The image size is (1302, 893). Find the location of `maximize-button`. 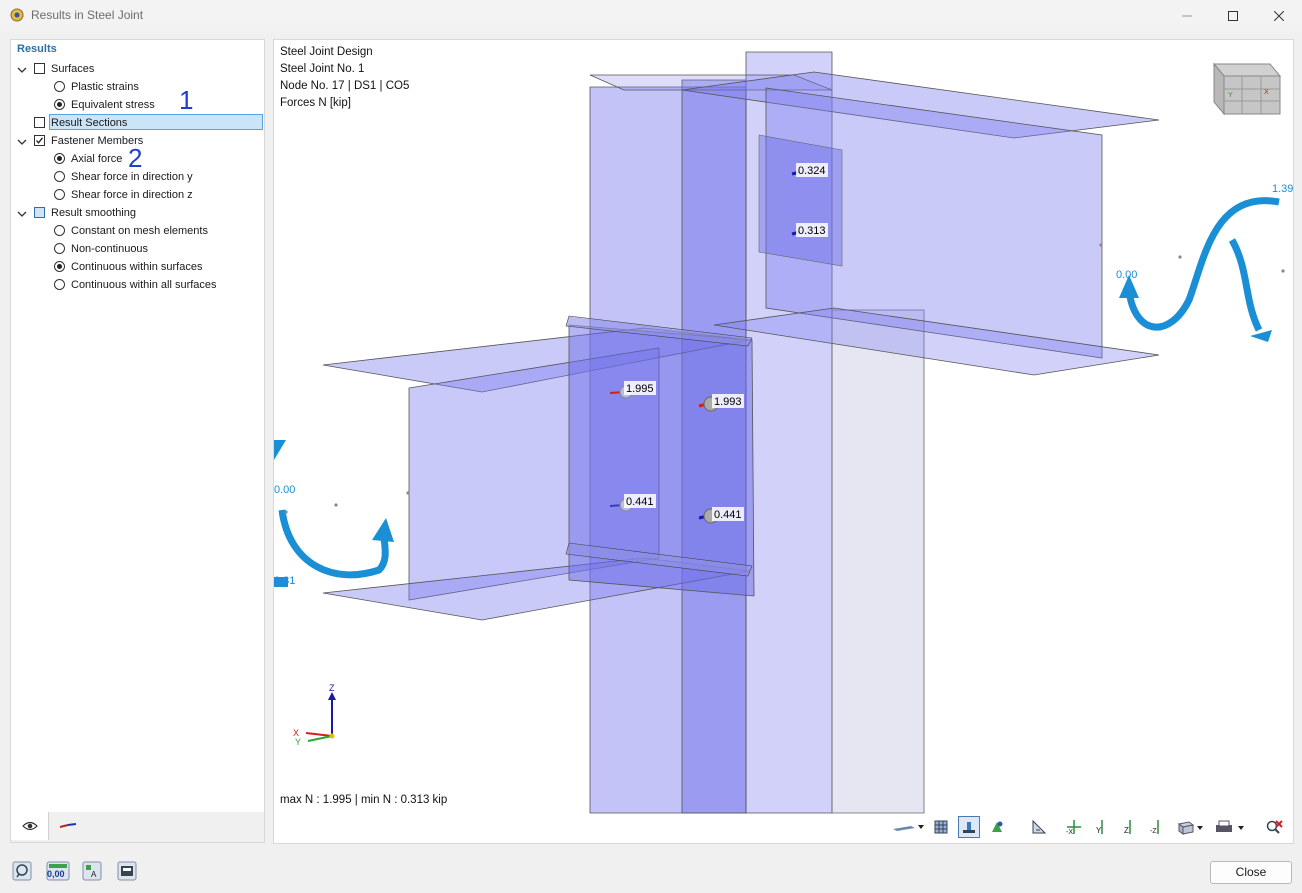

maximize-button is located at coordinates (1233, 15).